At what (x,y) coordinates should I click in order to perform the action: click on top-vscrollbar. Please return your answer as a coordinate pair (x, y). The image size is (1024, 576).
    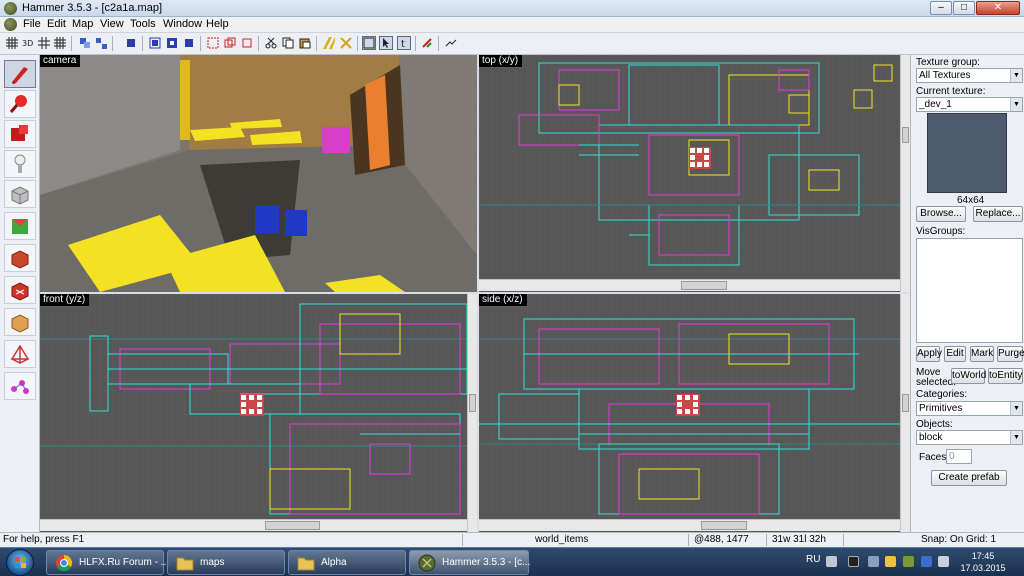
    Looking at the image, I should click on (905, 173).